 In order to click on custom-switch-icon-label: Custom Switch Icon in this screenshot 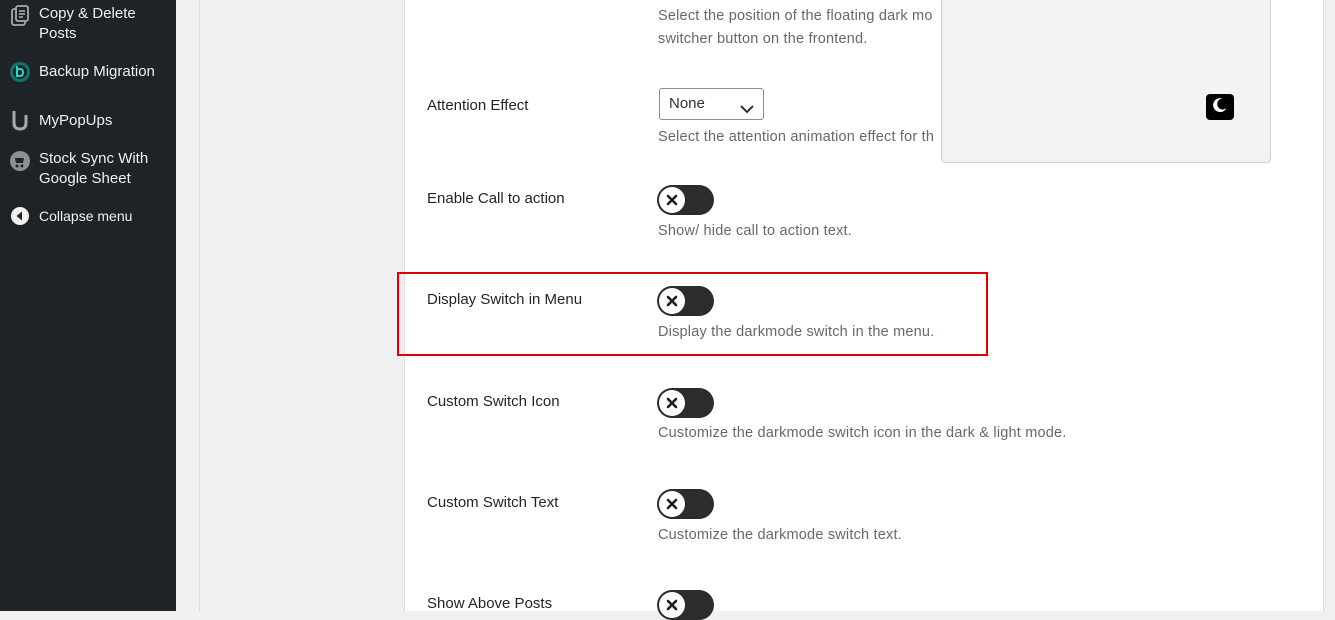, I will do `click(493, 401)`.